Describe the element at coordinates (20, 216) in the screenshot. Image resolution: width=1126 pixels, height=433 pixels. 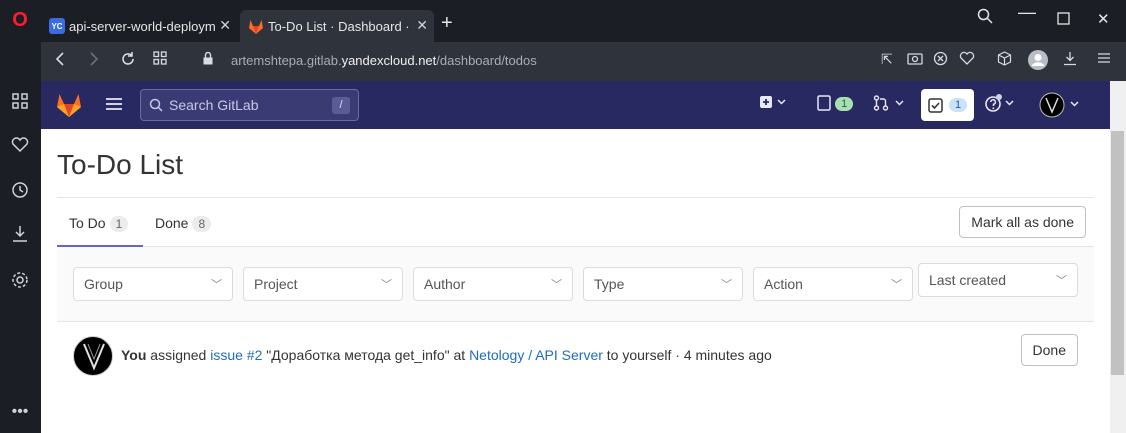
I see `browser-sidebar: O •••` at that location.